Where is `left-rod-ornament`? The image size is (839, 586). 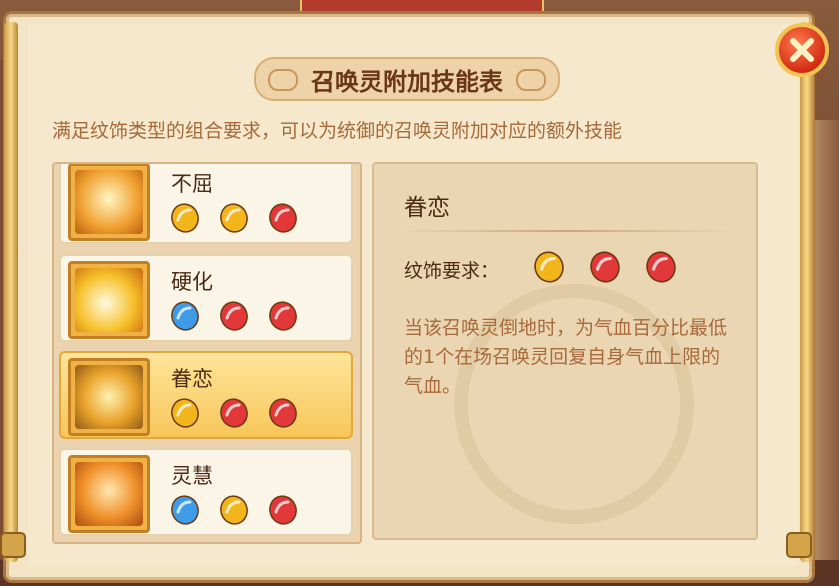 left-rod-ornament is located at coordinates (13, 545).